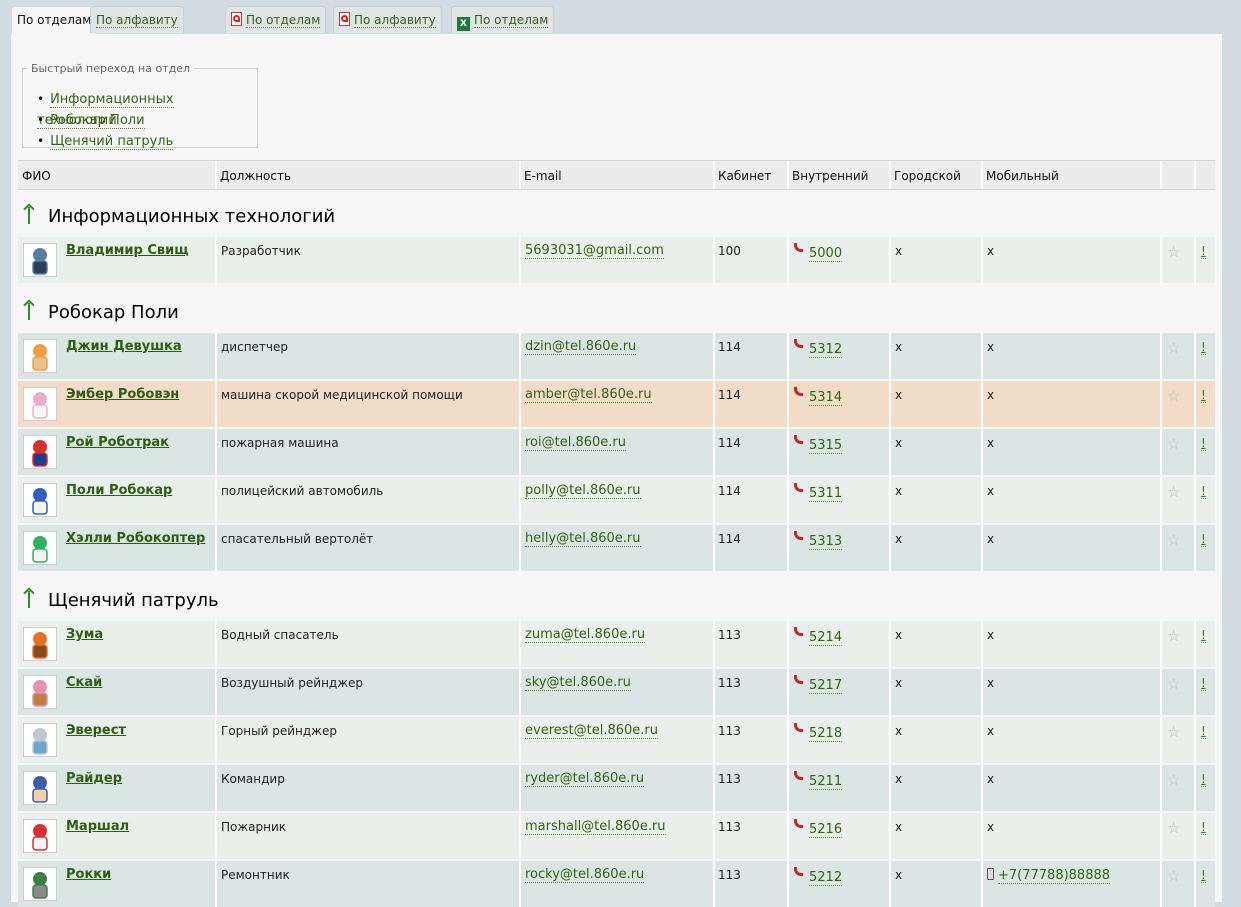 The height and width of the screenshot is (907, 1241). What do you see at coordinates (594, 251) in the screenshot?
I see `email-link: 5693031@gmail.com` at bounding box center [594, 251].